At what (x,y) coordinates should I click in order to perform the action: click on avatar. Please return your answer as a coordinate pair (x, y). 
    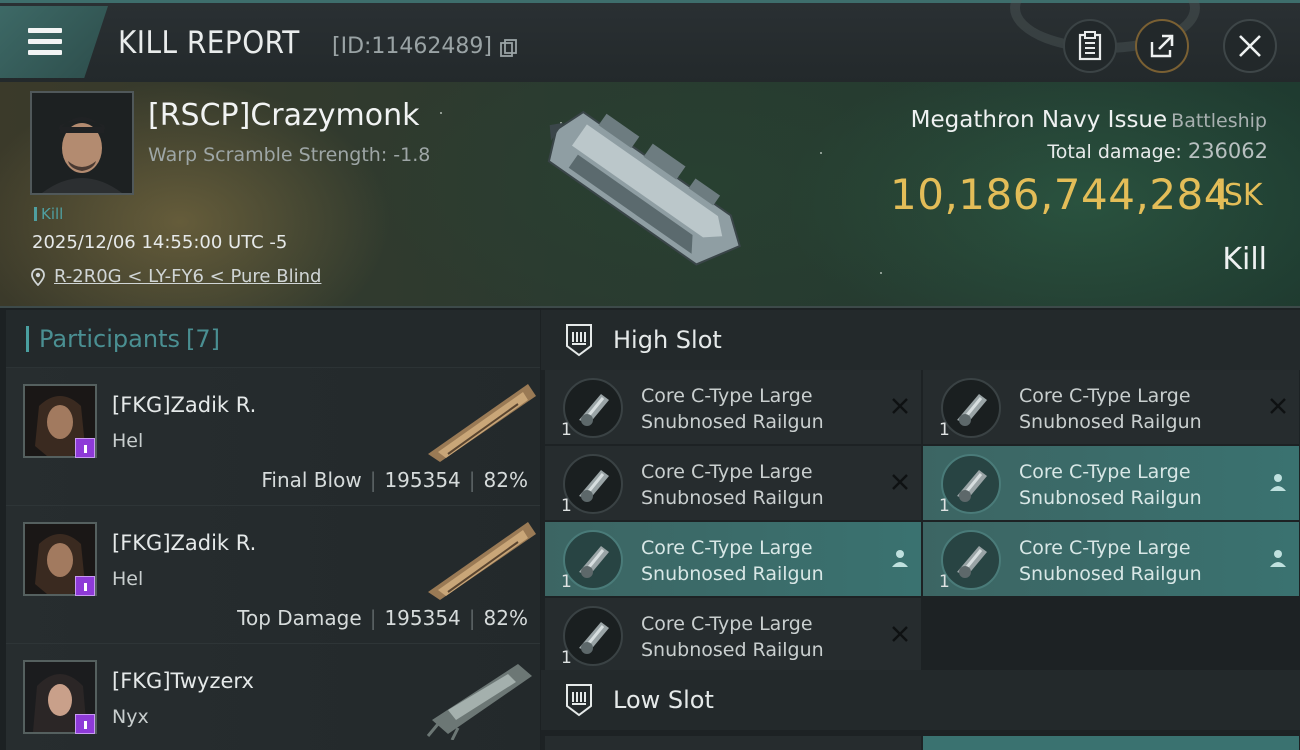
    Looking at the image, I should click on (82, 143).